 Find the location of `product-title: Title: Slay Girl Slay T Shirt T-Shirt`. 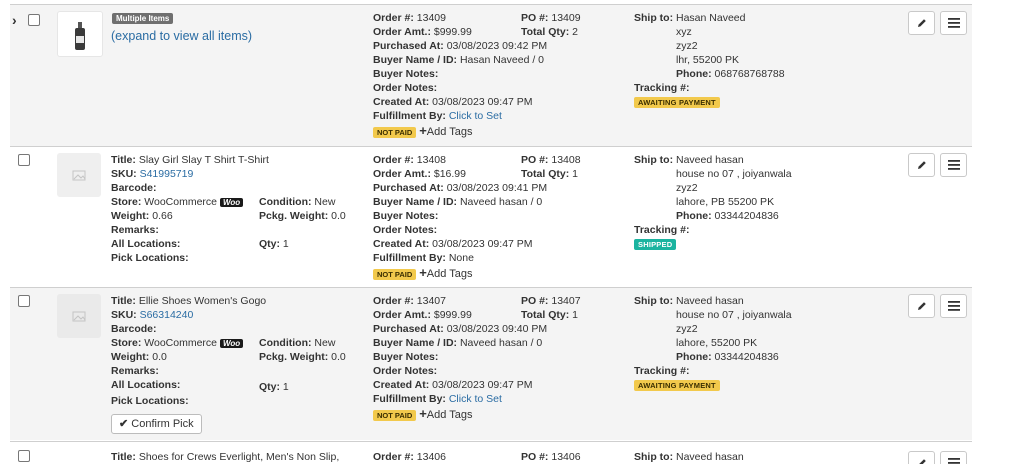

product-title: Title: Slay Girl Slay T Shirt T-Shirt is located at coordinates (190, 160).